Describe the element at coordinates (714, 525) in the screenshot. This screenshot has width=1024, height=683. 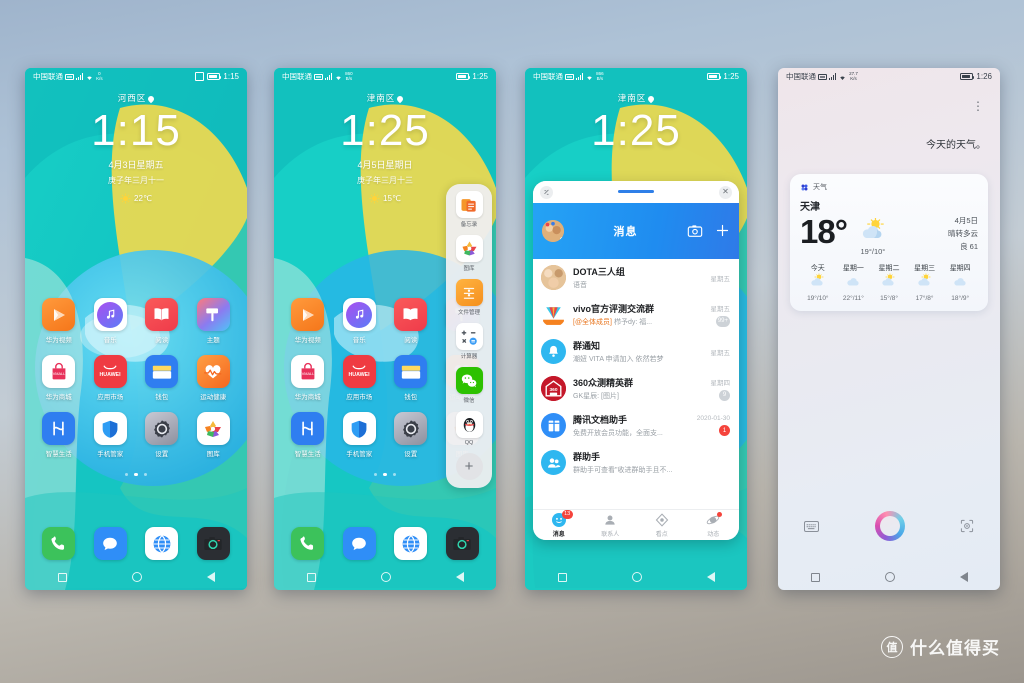
I see `tab-moments: 动态` at that location.